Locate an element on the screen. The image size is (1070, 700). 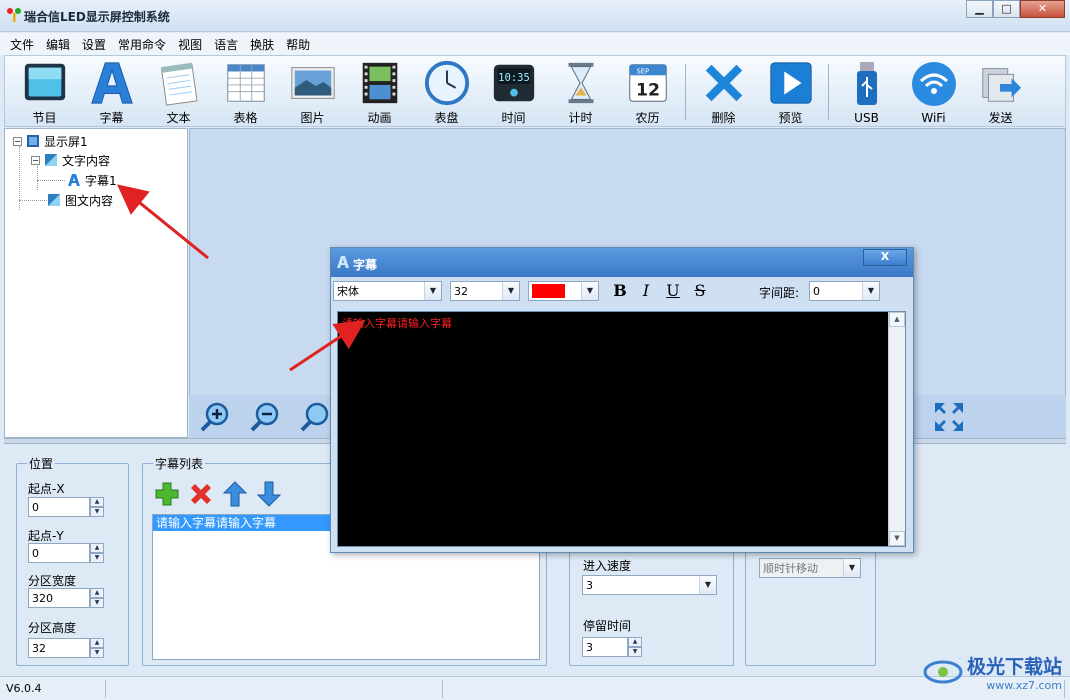
wifi-button: WiFi is located at coordinates (933, 91).